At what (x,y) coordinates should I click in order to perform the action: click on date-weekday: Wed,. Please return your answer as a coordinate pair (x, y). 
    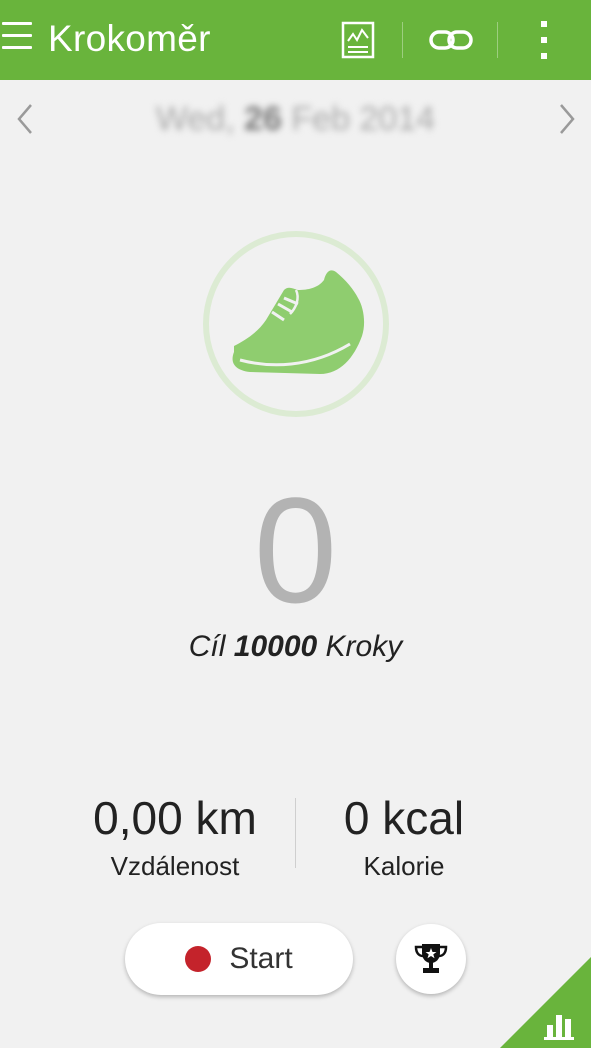
    Looking at the image, I should click on (195, 119).